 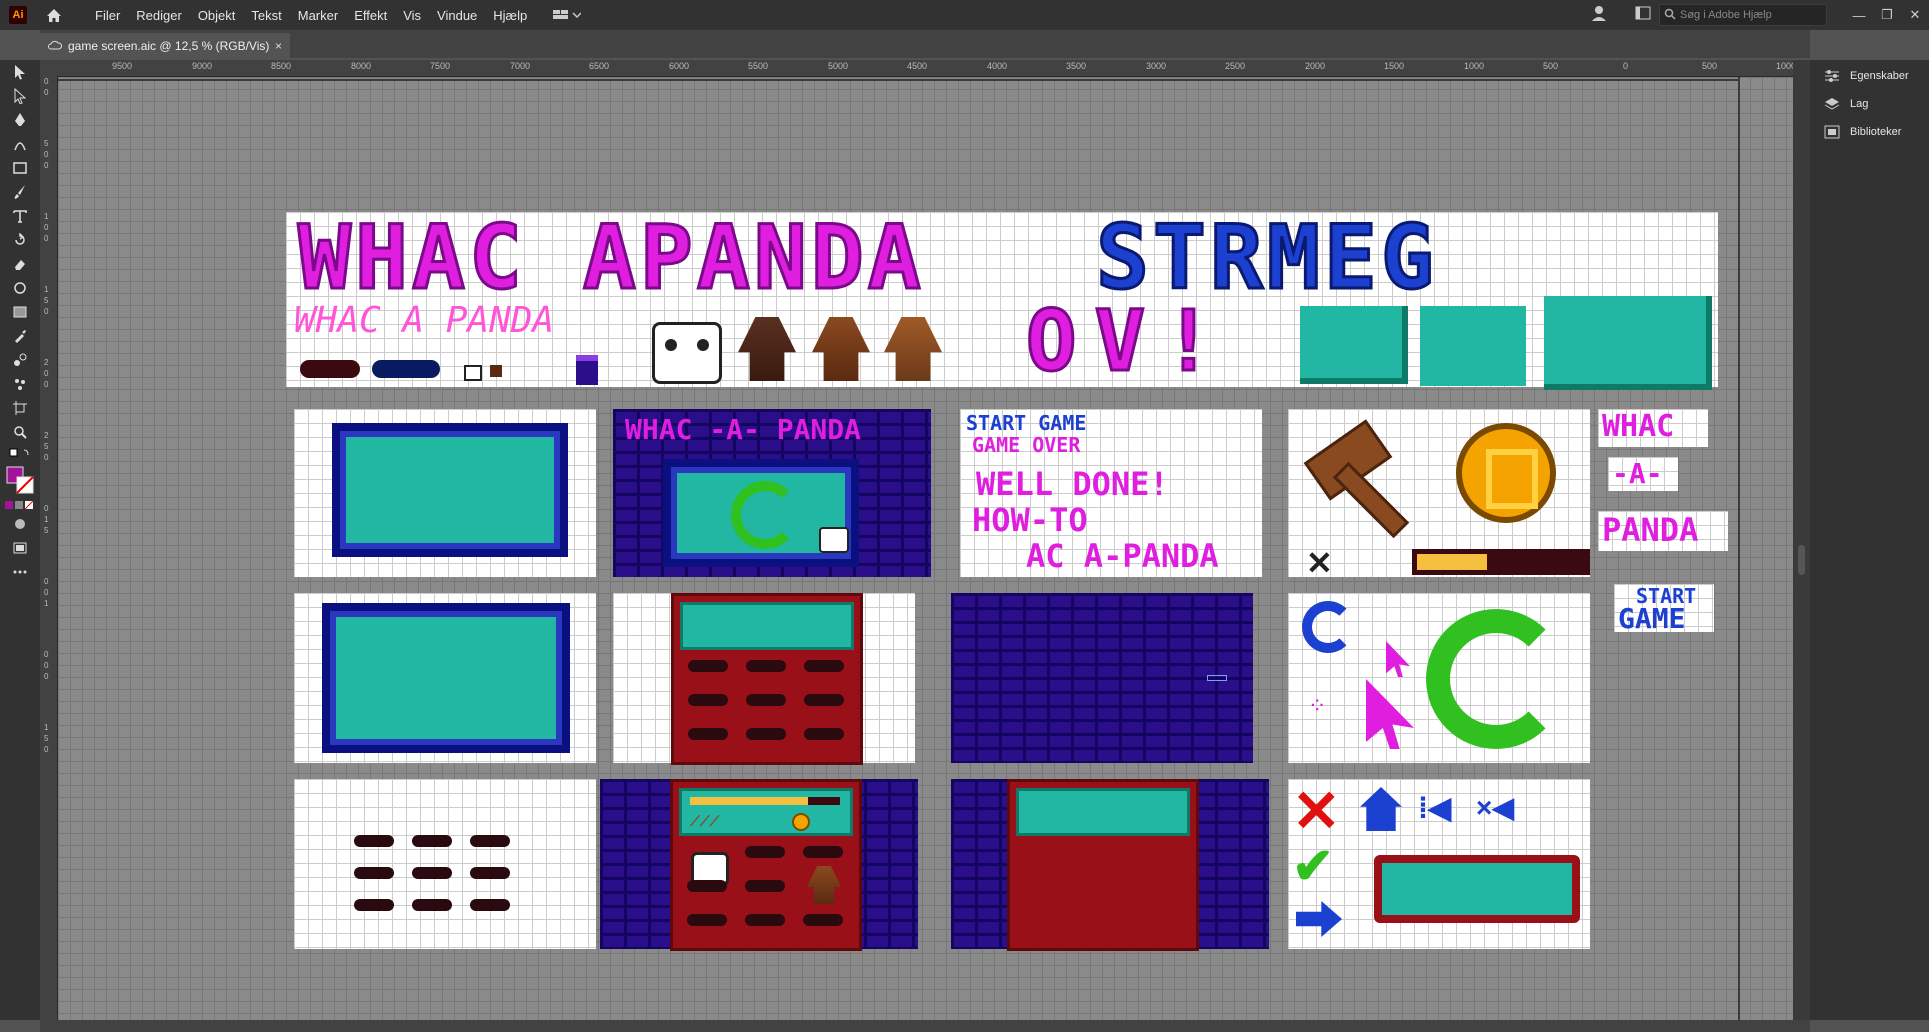 I want to click on menu-type: Tekst, so click(x=266, y=15).